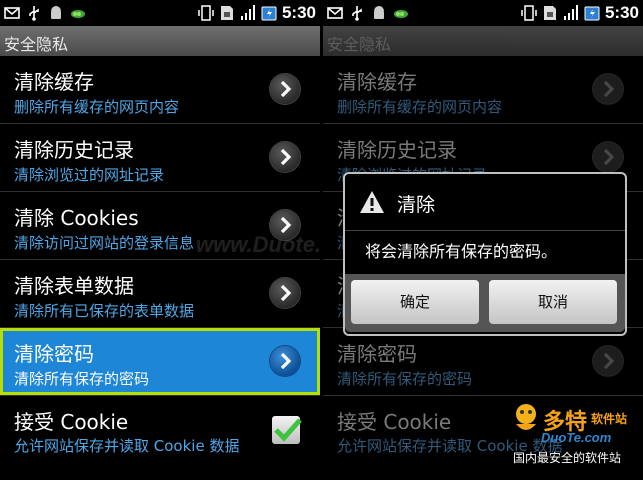  Describe the element at coordinates (74, 286) in the screenshot. I see `item-title: 清除表单数据` at that location.